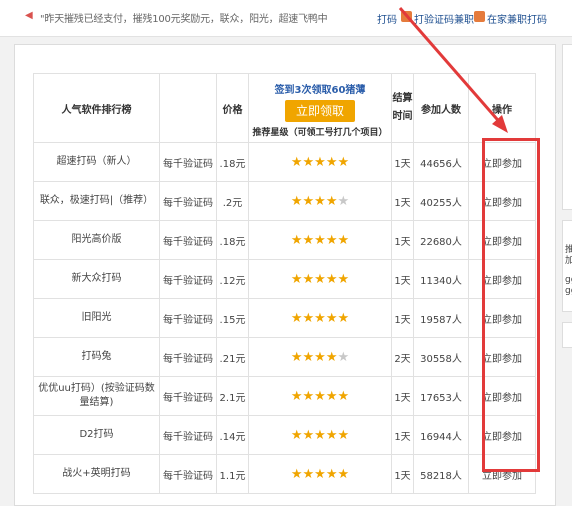 The width and height of the screenshot is (572, 506). I want to click on table-row: 阳光高价版 每千验证码 .18元 ★★★★★ 1天 22680人 立即参加, so click(284, 240).